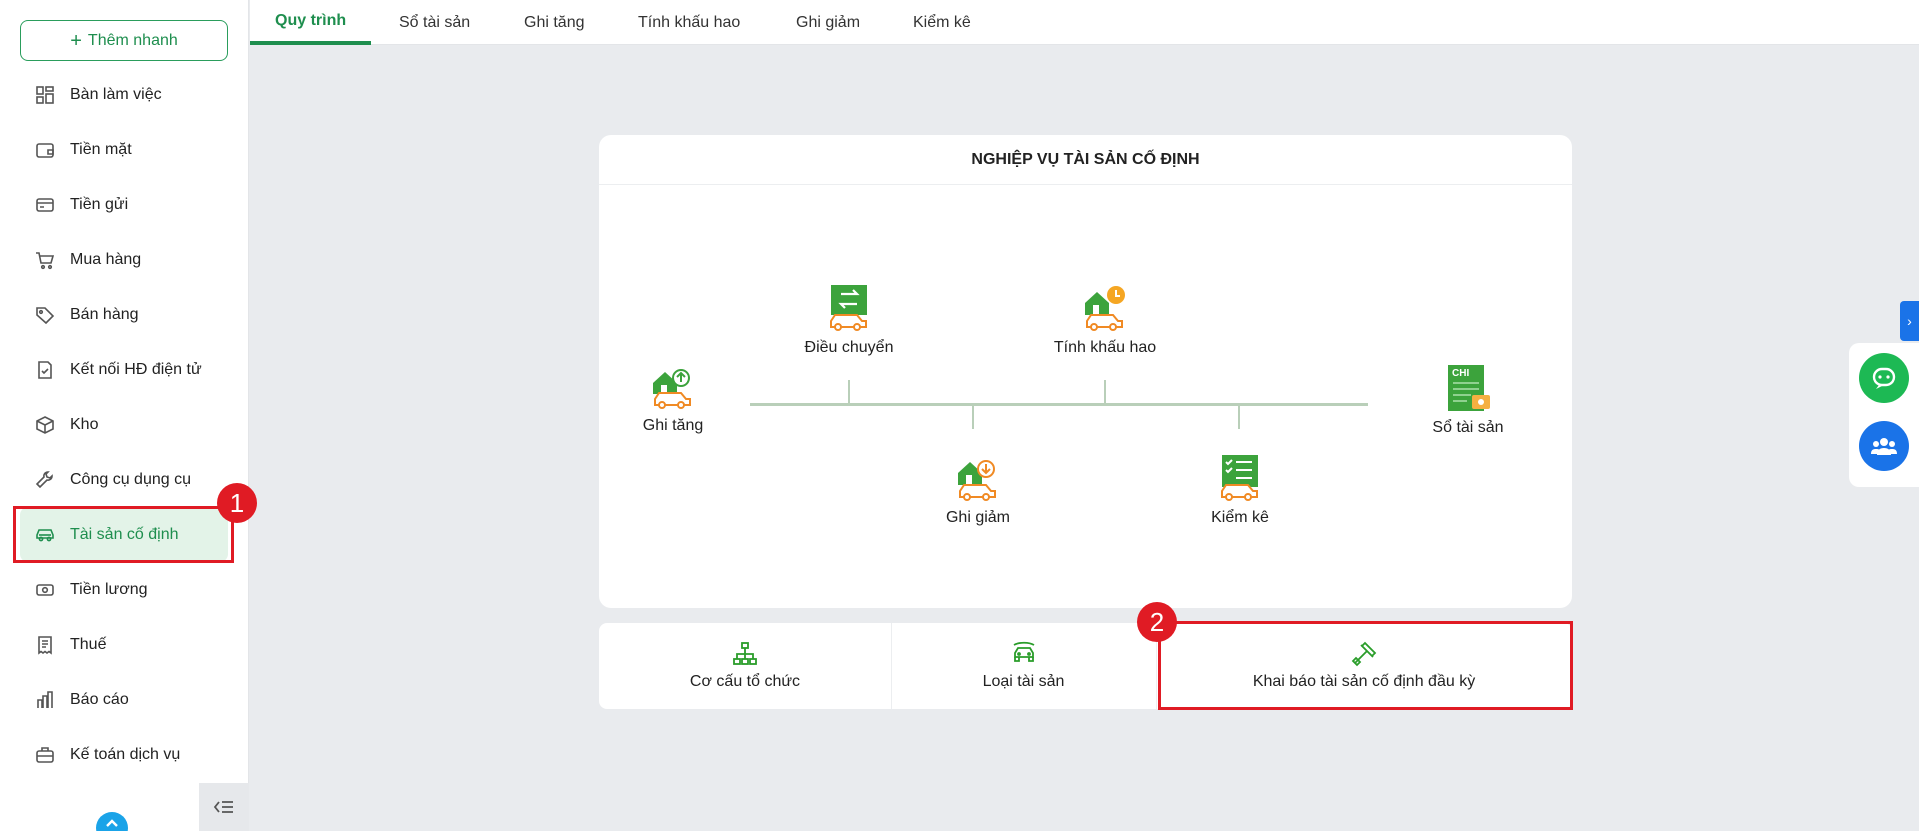 The image size is (1919, 831). I want to click on sidebar-item-label: Kho, so click(84, 424).